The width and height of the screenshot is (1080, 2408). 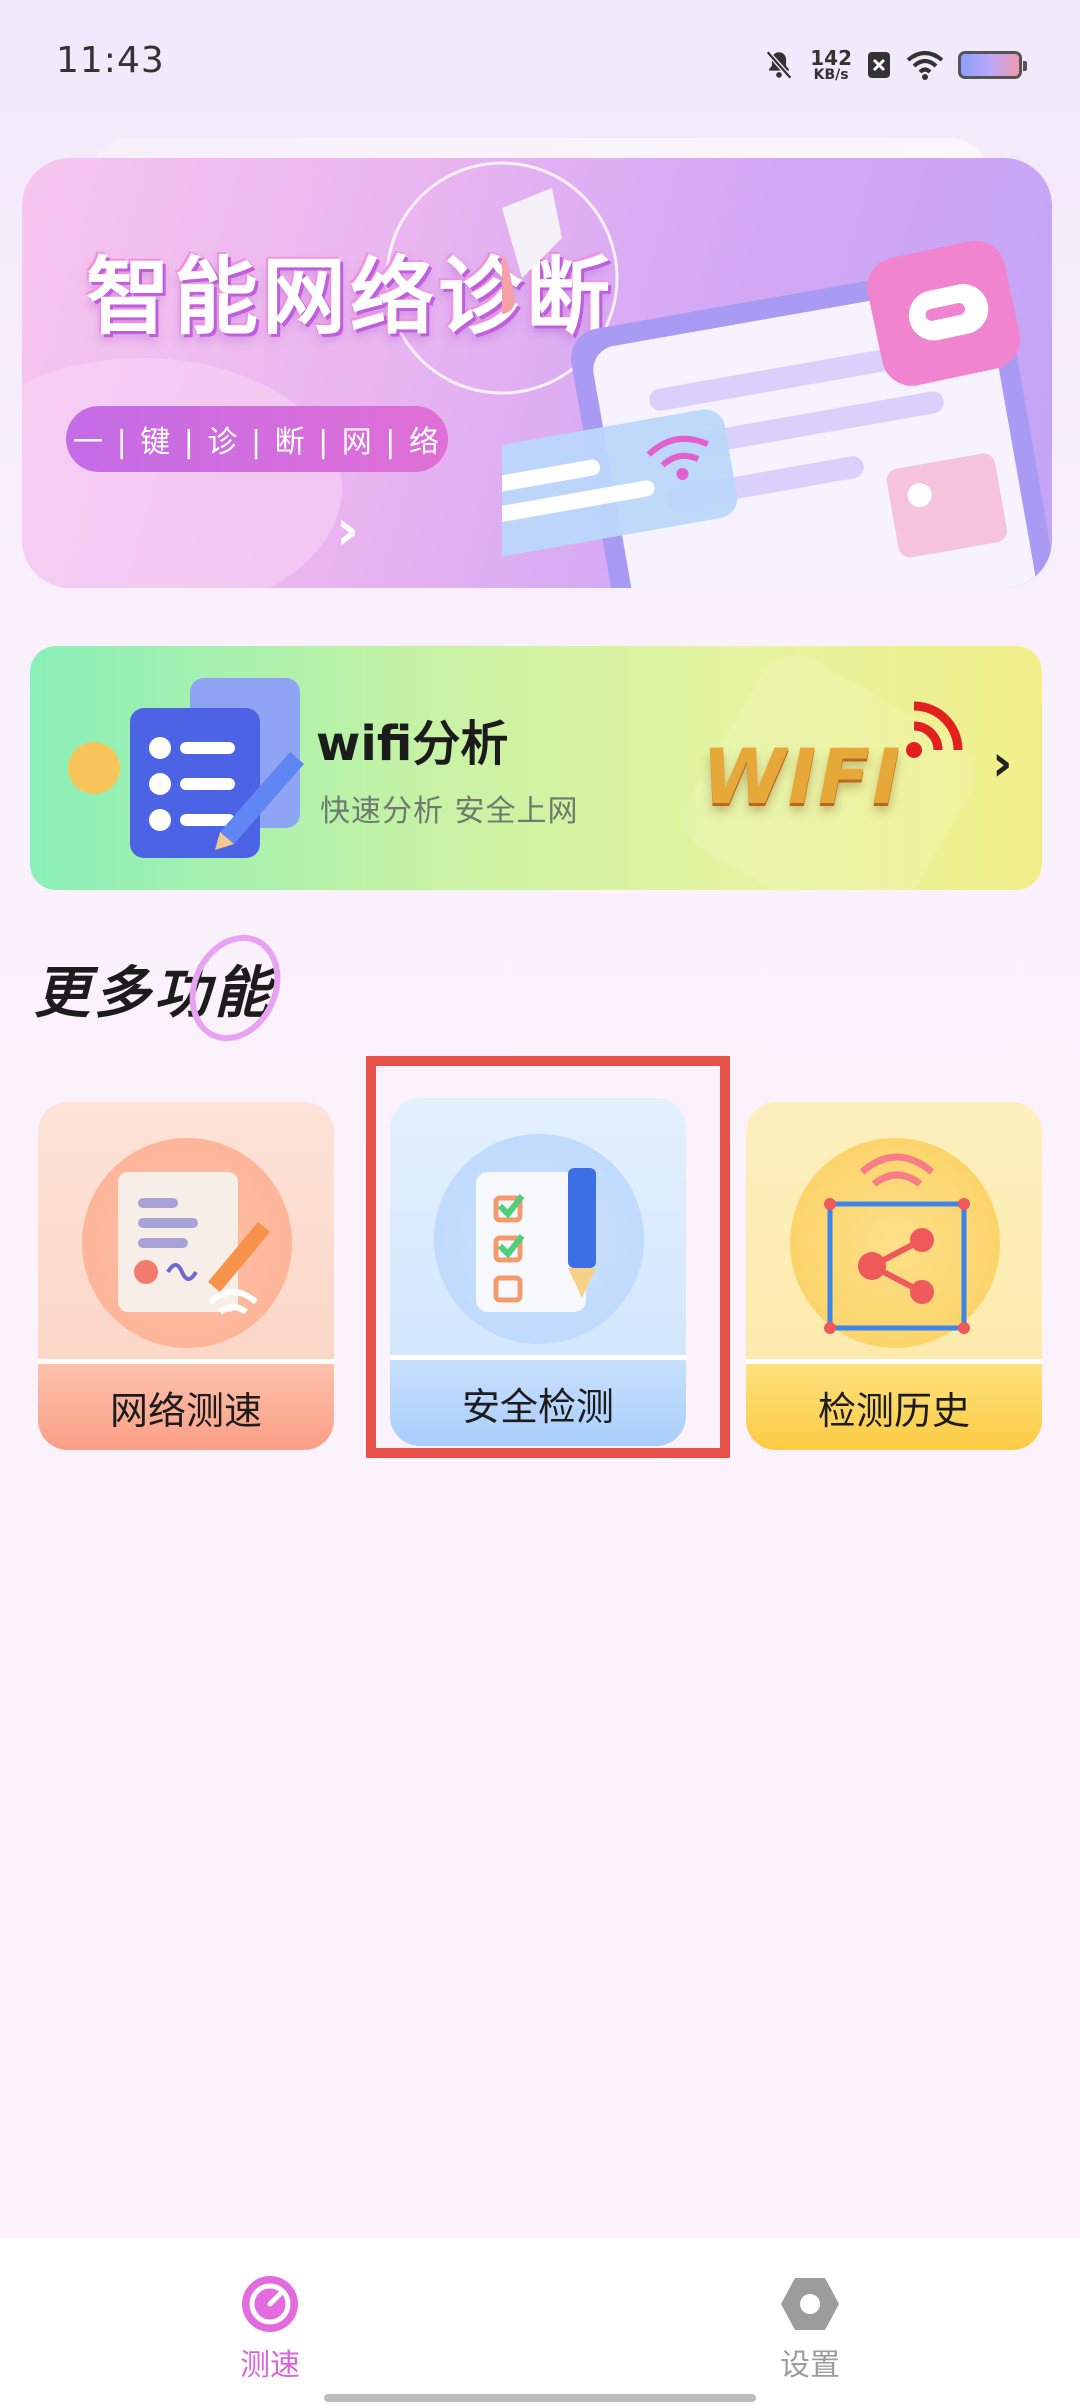 What do you see at coordinates (540, 2323) in the screenshot?
I see `bottom-navigation: 测速 设置` at bounding box center [540, 2323].